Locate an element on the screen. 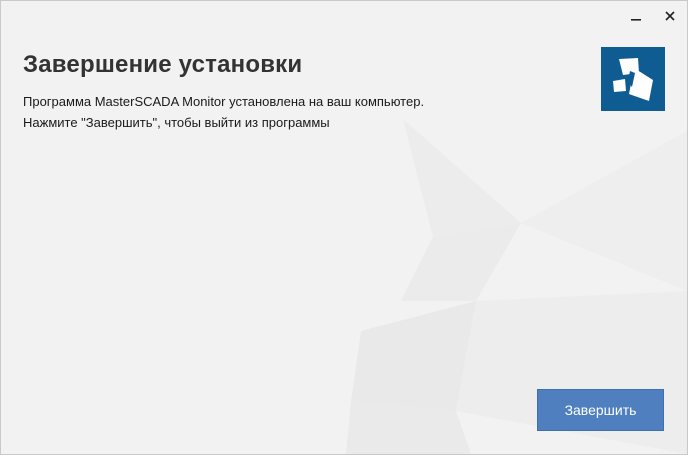  close-button is located at coordinates (670, 16).